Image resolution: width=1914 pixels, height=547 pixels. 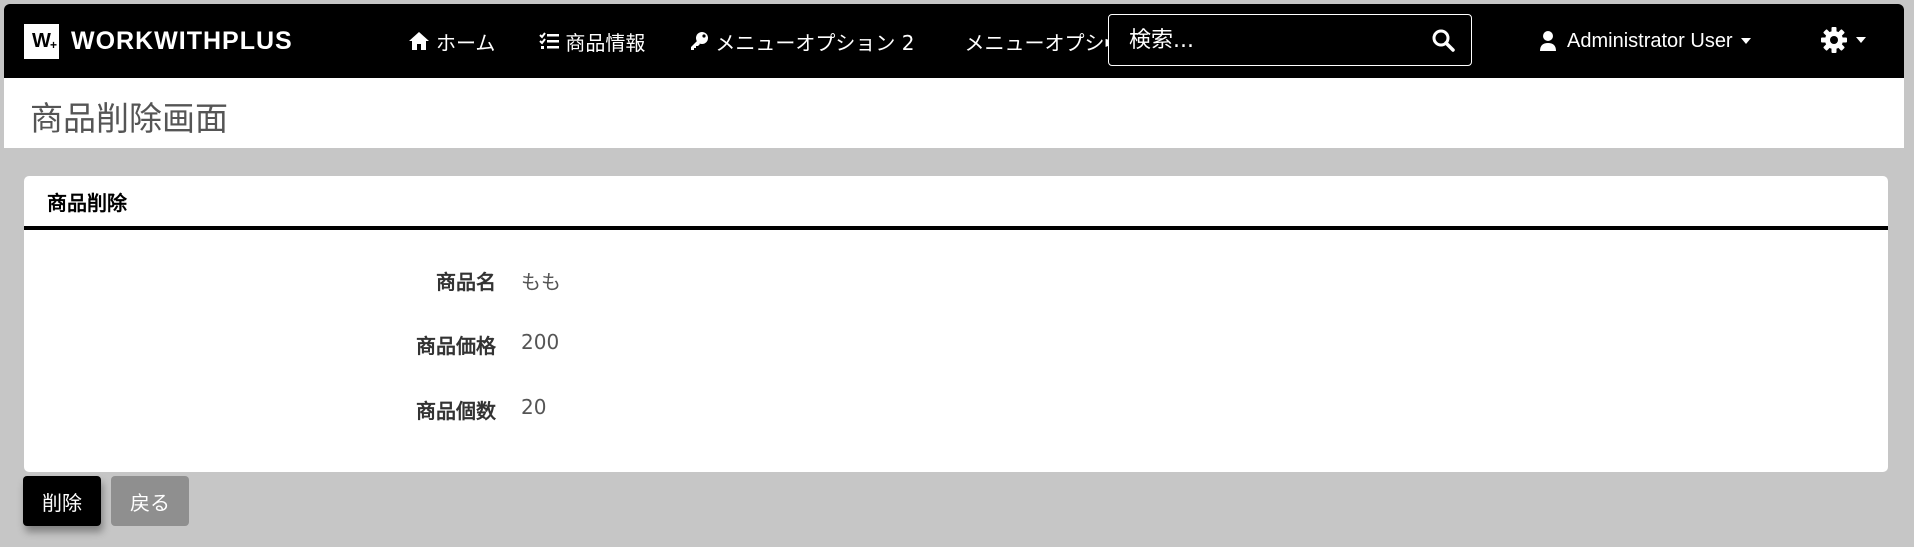 I want to click on field-row-product-name: 商品名 もも, so click(x=956, y=278).